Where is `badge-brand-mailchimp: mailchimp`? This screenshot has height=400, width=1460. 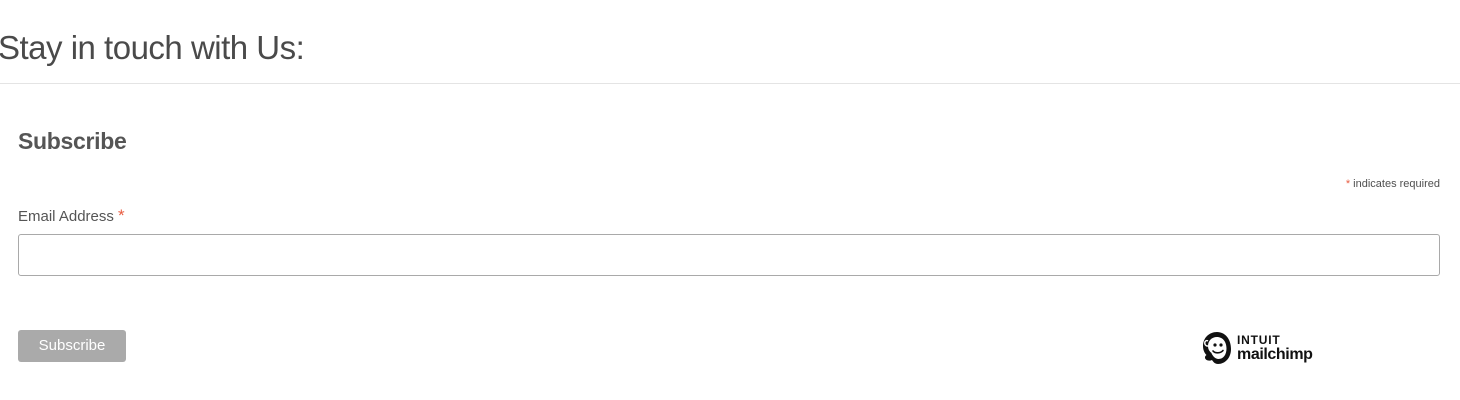
badge-brand-mailchimp: mailchimp is located at coordinates (1275, 354).